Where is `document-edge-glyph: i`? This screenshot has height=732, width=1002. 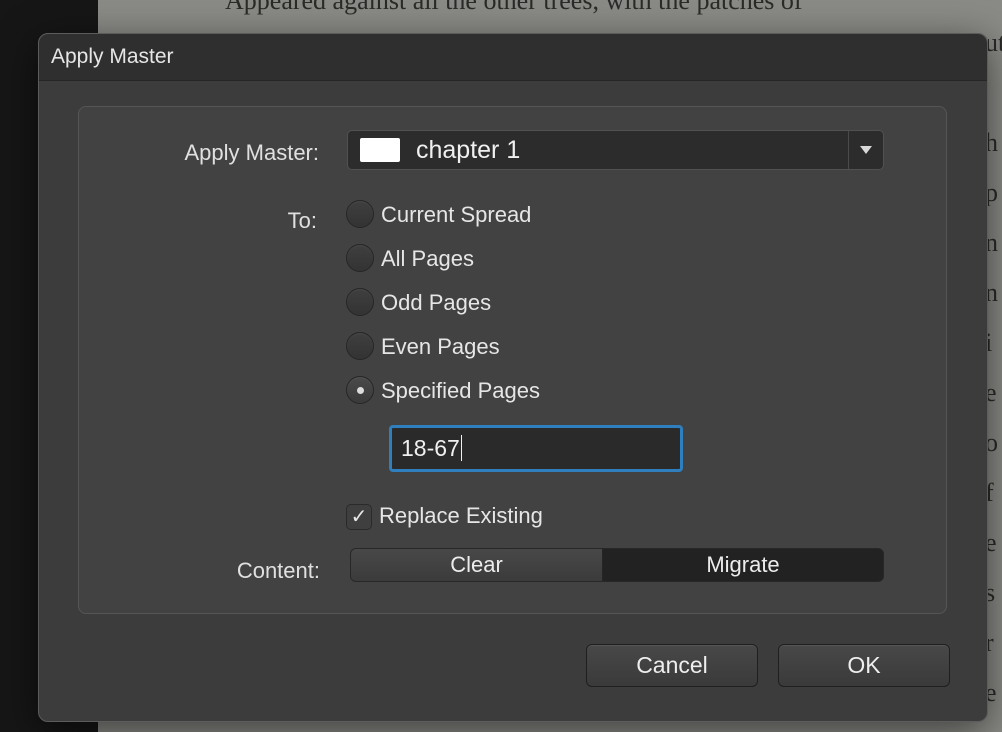 document-edge-glyph: i is located at coordinates (990, 343).